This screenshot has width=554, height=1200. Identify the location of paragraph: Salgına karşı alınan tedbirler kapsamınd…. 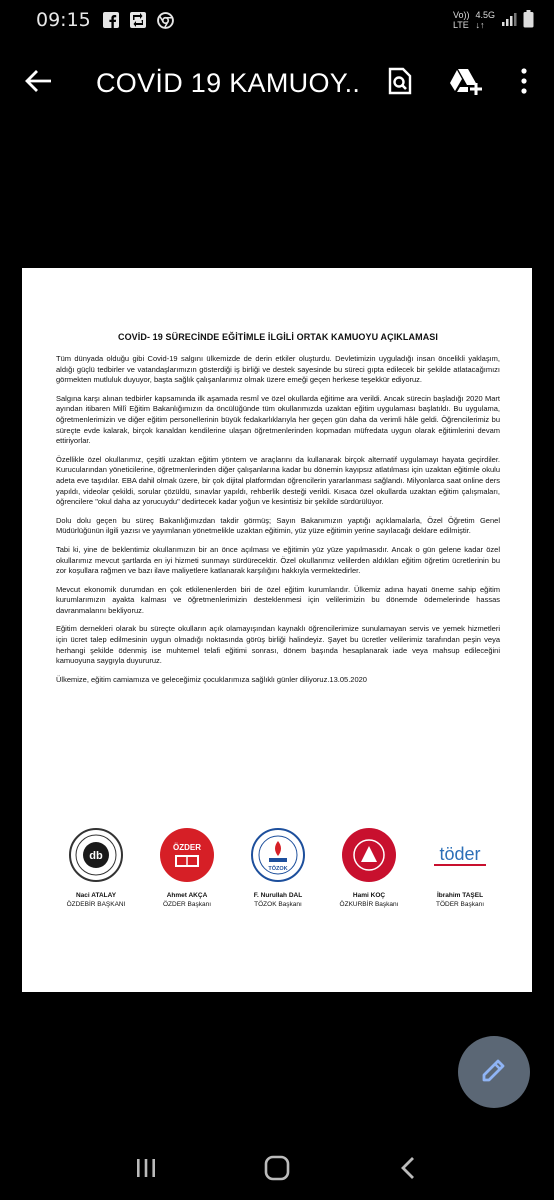
(278, 419).